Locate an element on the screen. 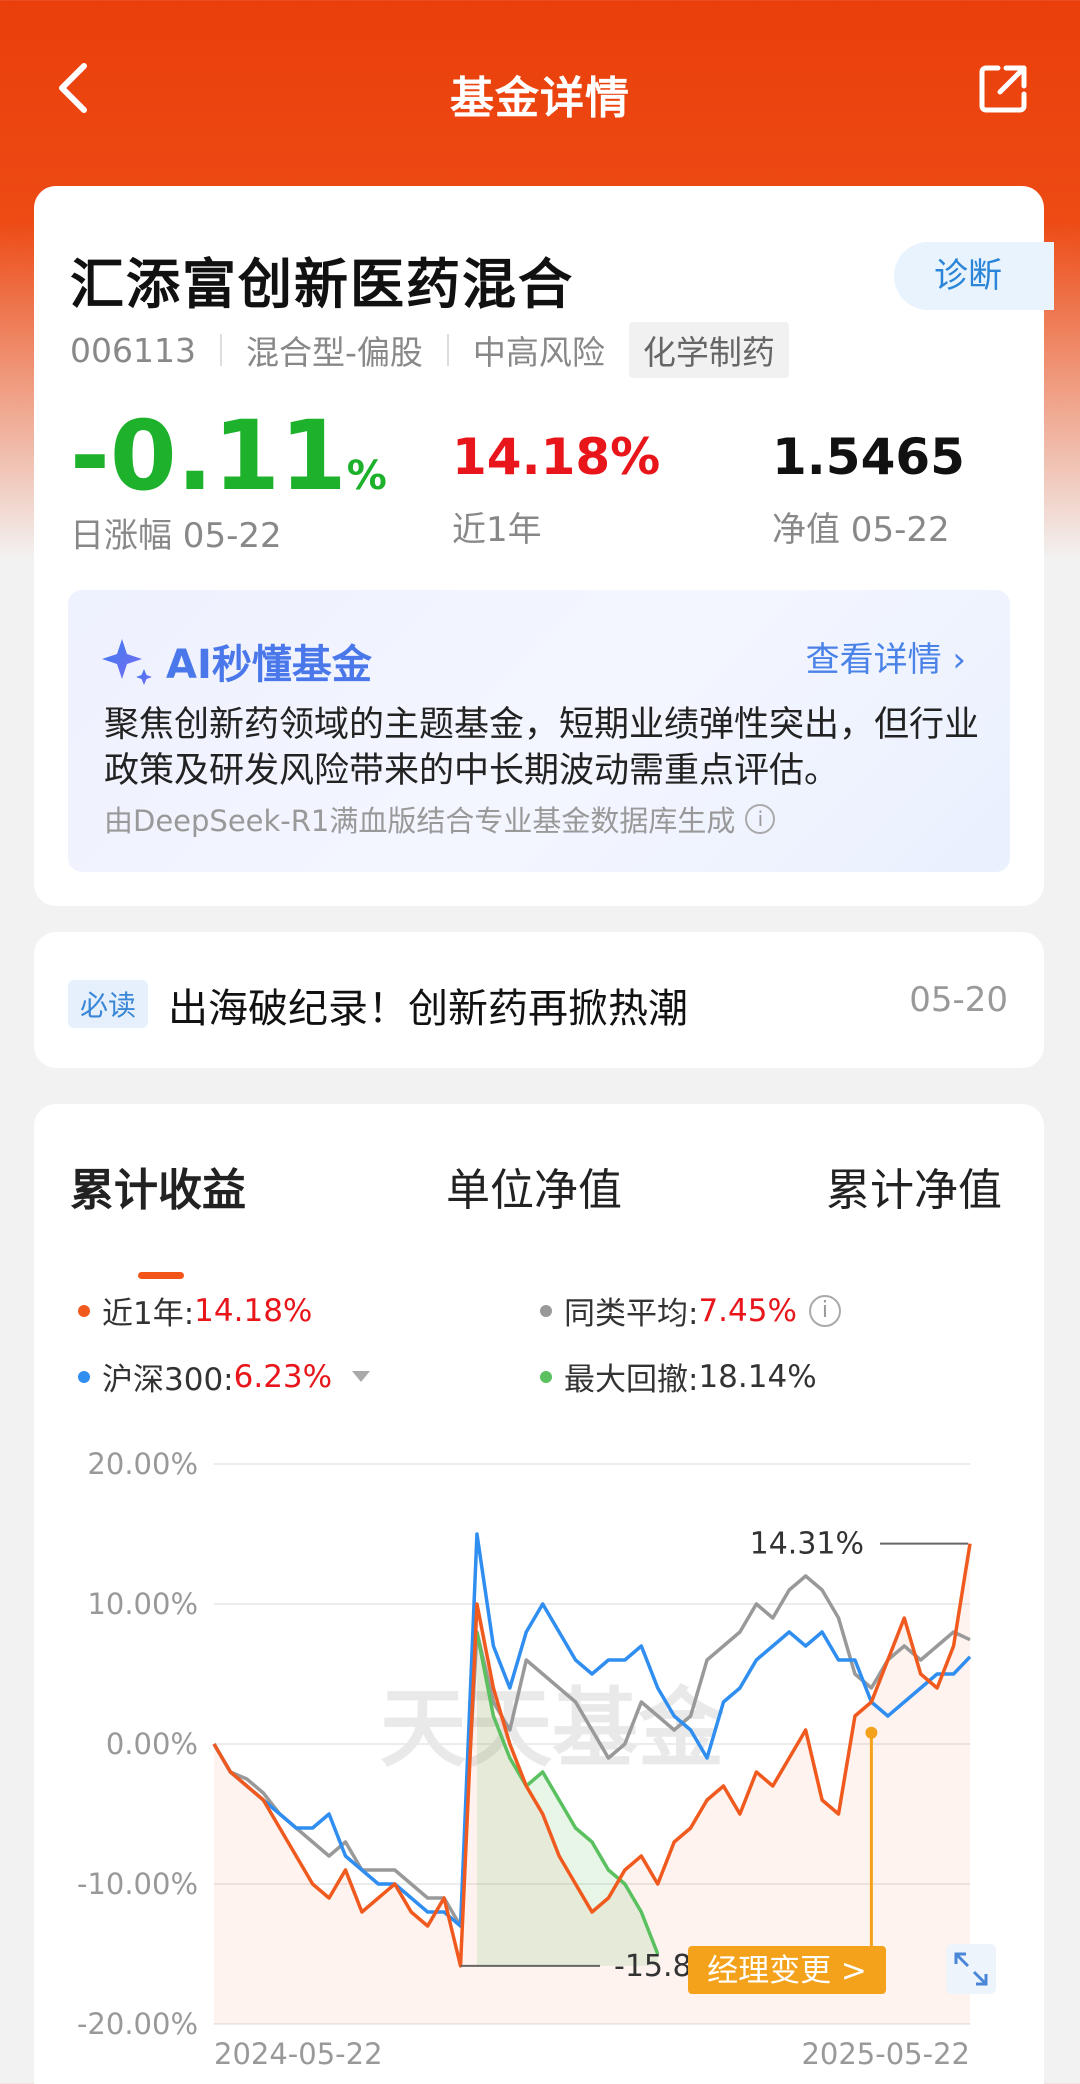  fund-risk: 中高风险 is located at coordinates (538, 352).